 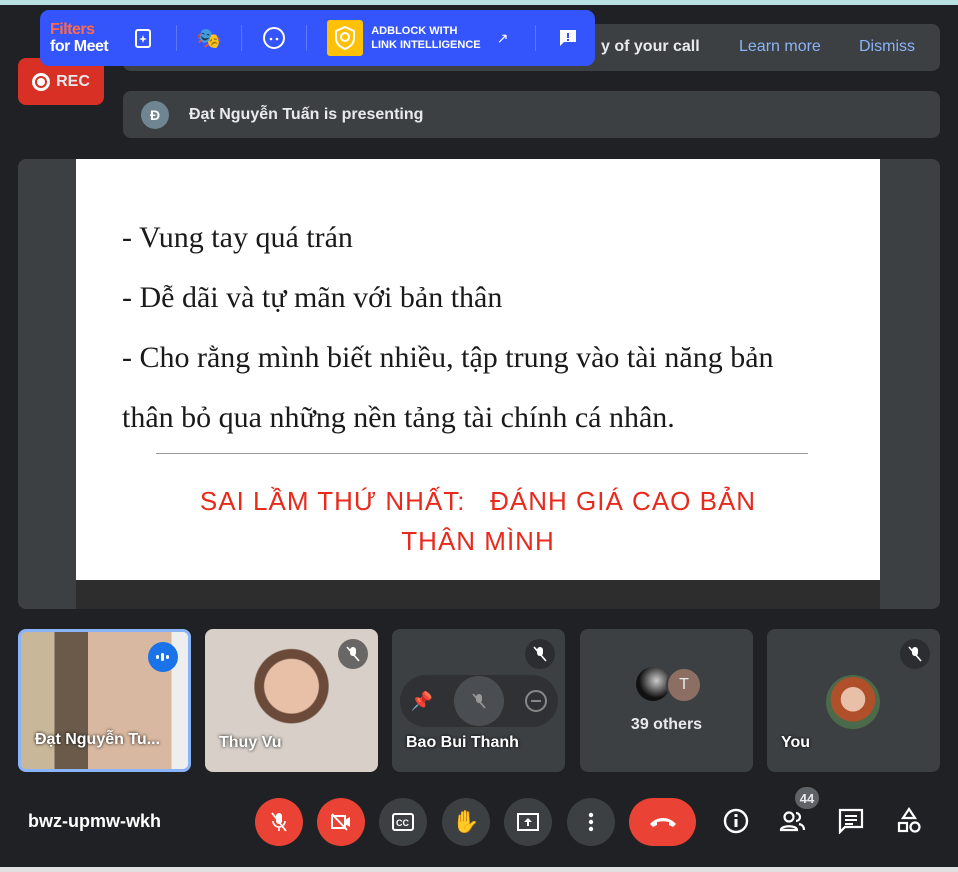 I want to click on raise-hand-button: ✋, so click(x=466, y=822).